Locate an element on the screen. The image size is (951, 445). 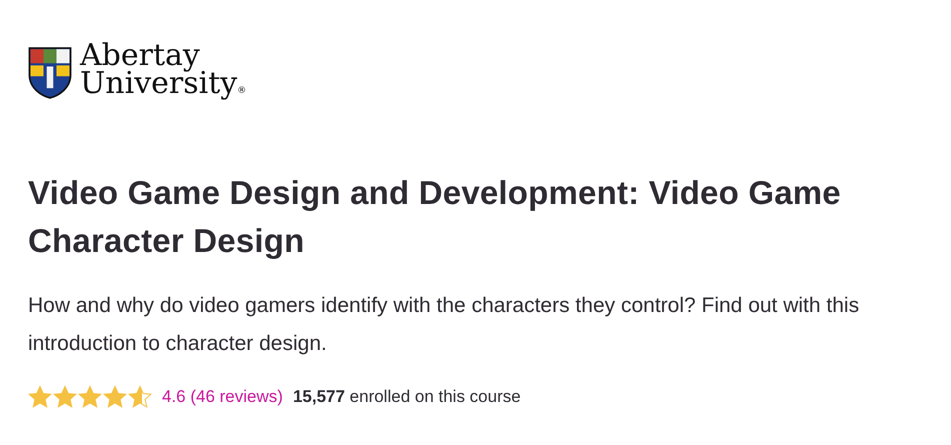
registered-mark: ® is located at coordinates (241, 91).